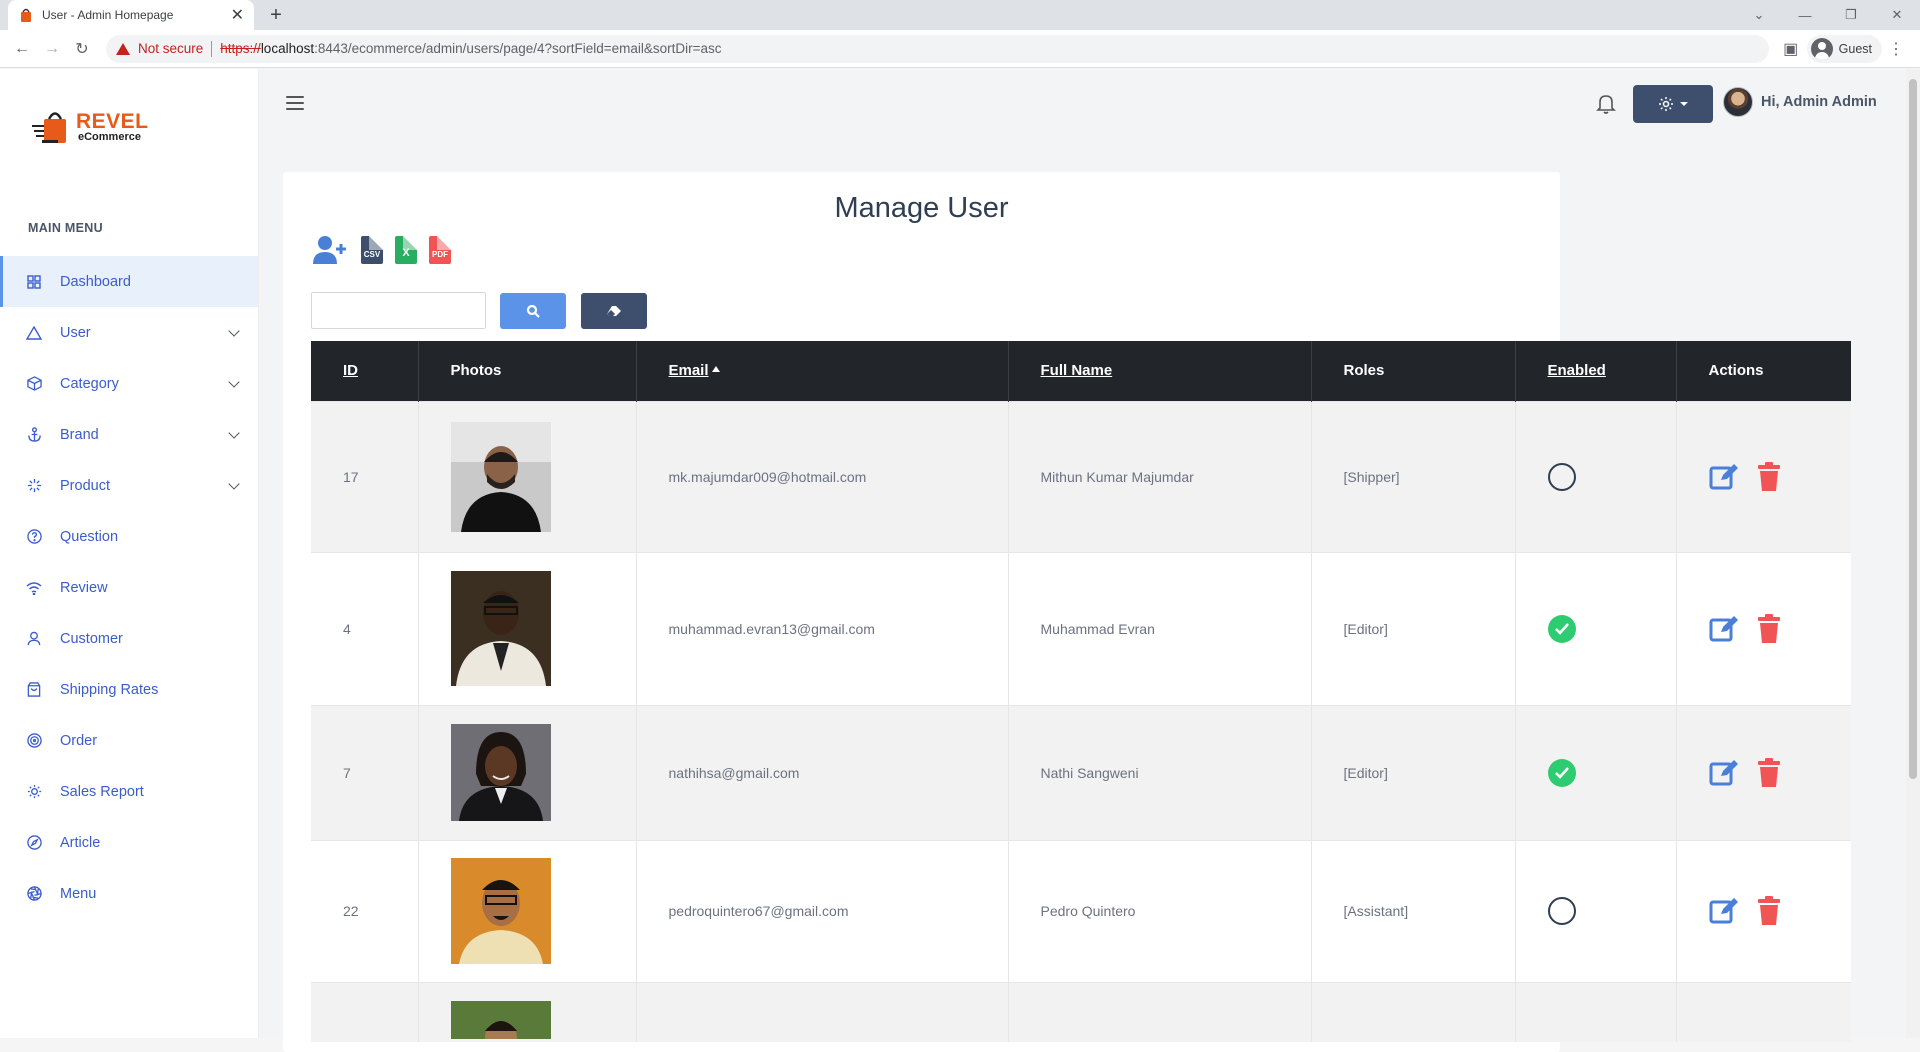 Image resolution: width=1920 pixels, height=1052 pixels. Describe the element at coordinates (102, 791) in the screenshot. I see `sidebar-item-label: Sales Report` at that location.